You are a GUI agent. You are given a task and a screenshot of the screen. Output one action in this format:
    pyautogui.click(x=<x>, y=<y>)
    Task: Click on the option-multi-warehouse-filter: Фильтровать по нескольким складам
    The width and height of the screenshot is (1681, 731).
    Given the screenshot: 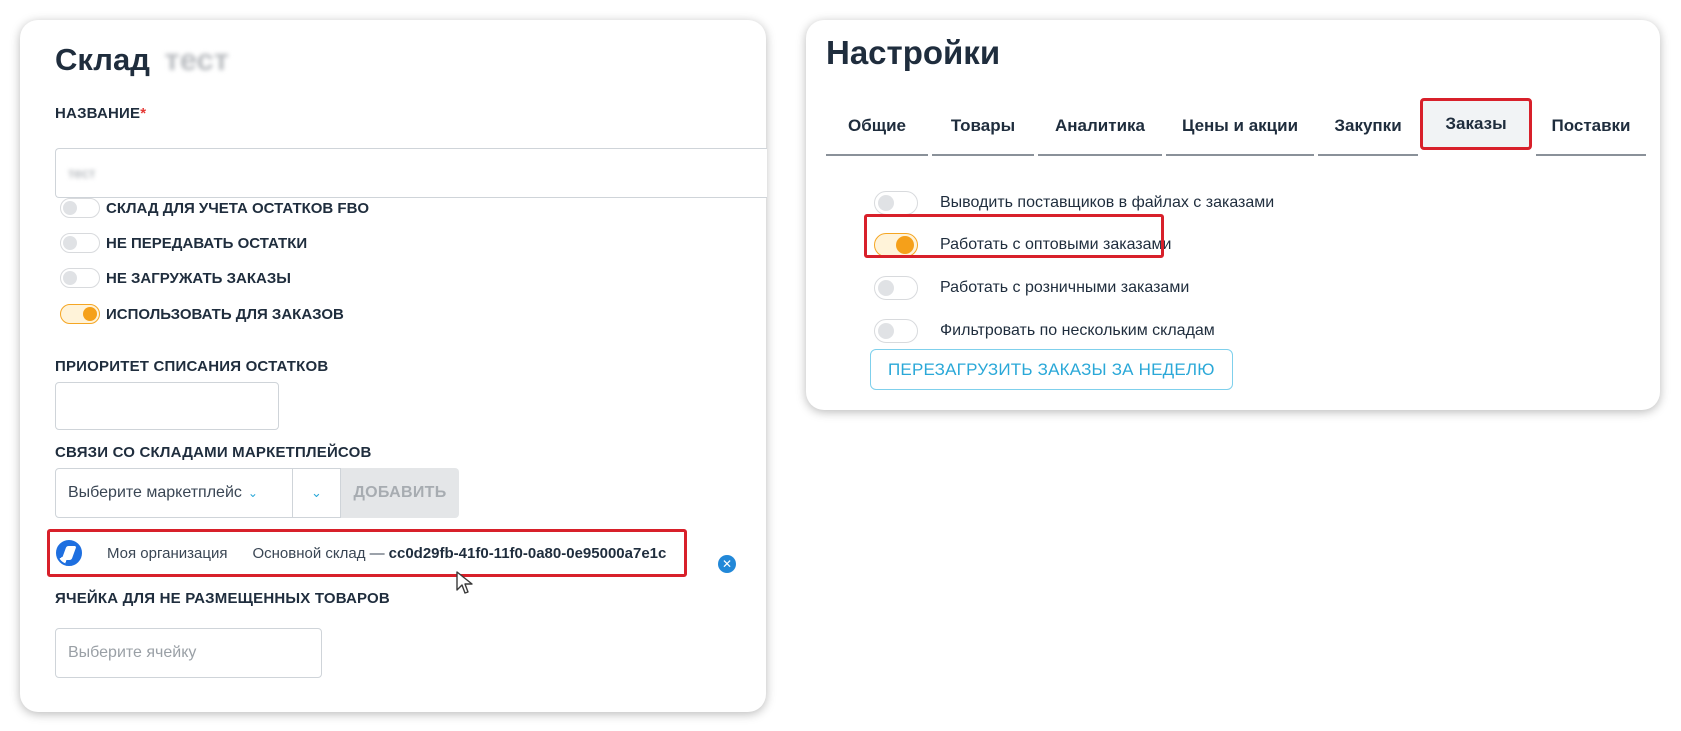 What is the action you would take?
    pyautogui.click(x=1044, y=331)
    